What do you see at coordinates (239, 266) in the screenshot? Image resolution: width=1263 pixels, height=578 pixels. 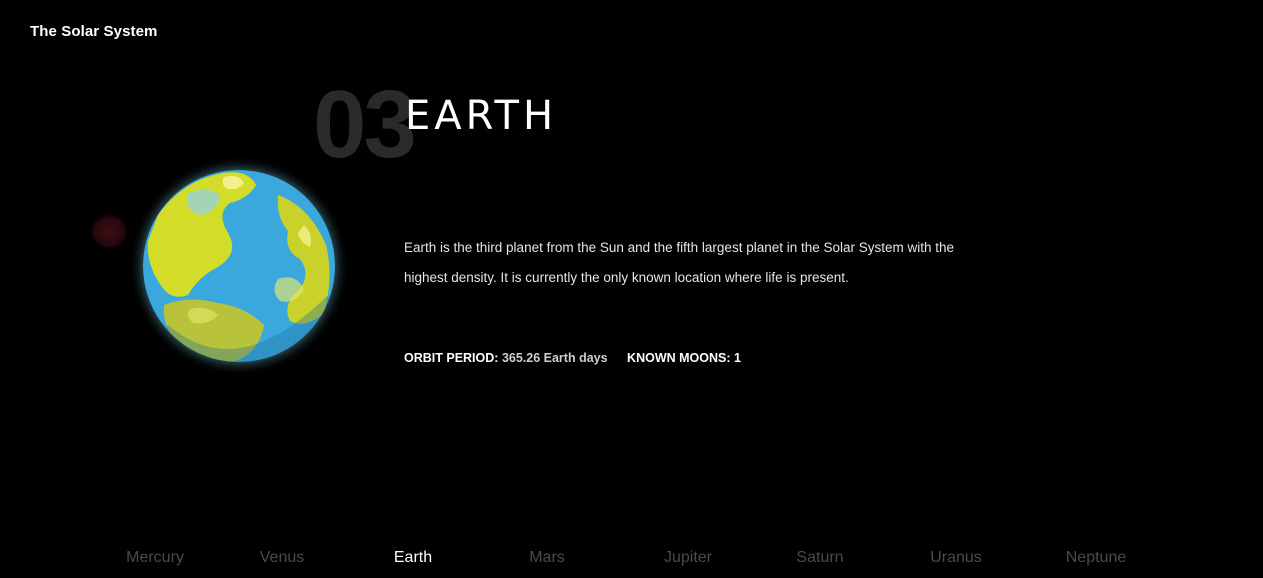 I see `earth-illustration` at bounding box center [239, 266].